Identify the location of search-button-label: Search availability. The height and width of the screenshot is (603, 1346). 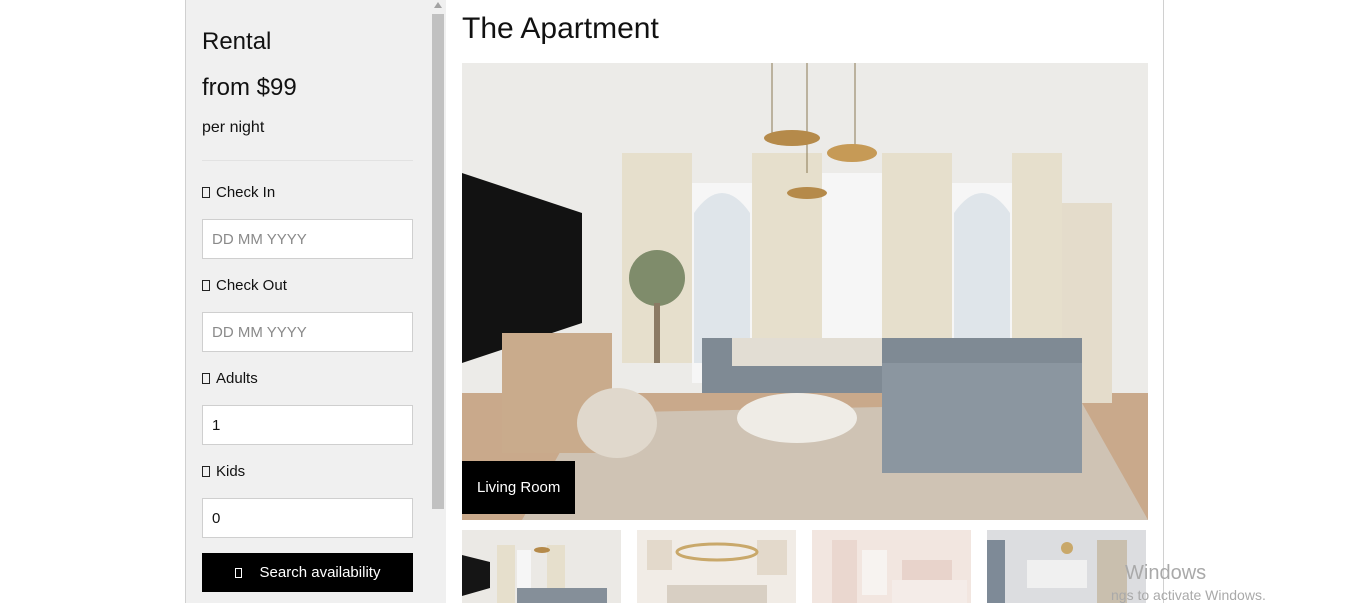
(320, 572).